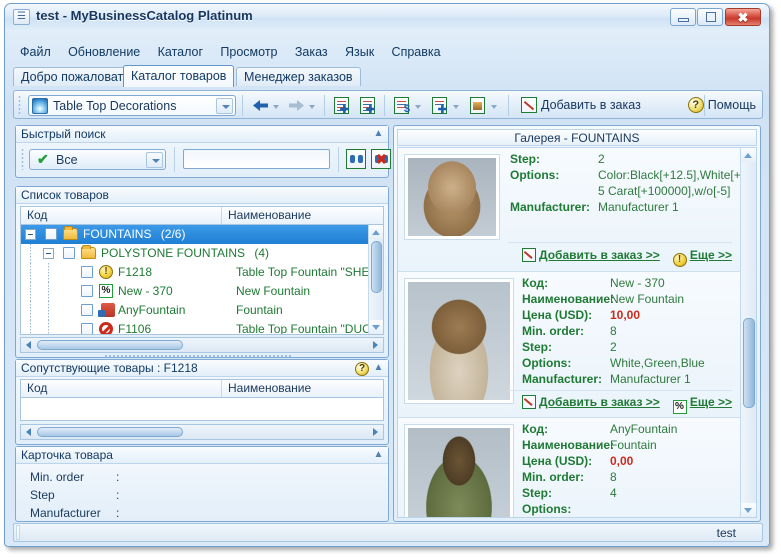  What do you see at coordinates (118, 513) in the screenshot?
I see `card-sep: :` at bounding box center [118, 513].